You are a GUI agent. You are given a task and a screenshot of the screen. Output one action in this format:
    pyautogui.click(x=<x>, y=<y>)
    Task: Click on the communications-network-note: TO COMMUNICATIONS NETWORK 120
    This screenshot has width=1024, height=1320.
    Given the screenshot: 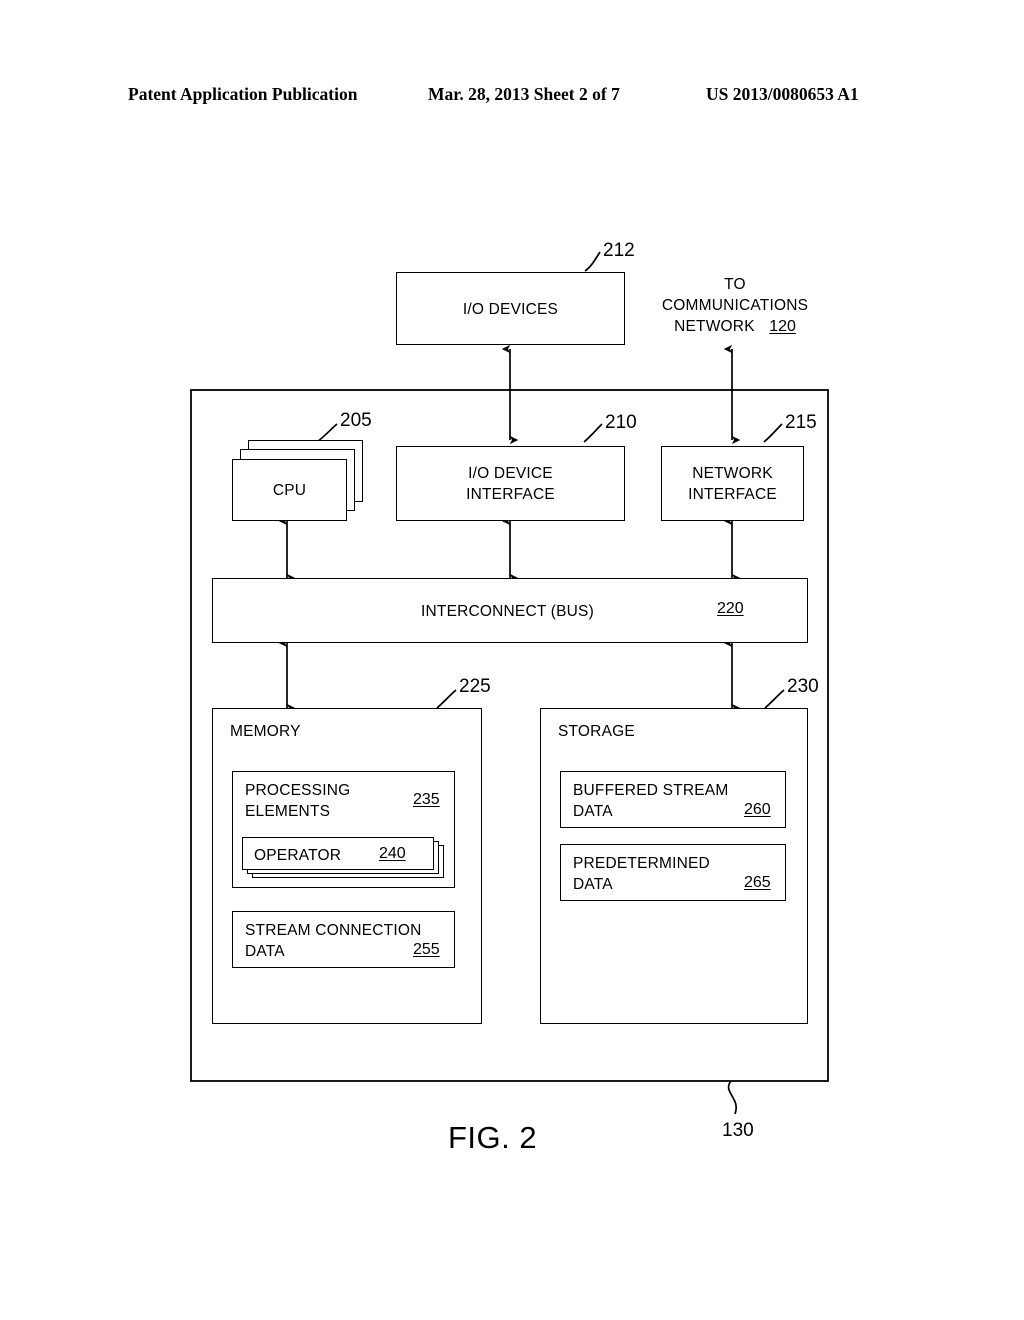 What is the action you would take?
    pyautogui.click(x=735, y=305)
    